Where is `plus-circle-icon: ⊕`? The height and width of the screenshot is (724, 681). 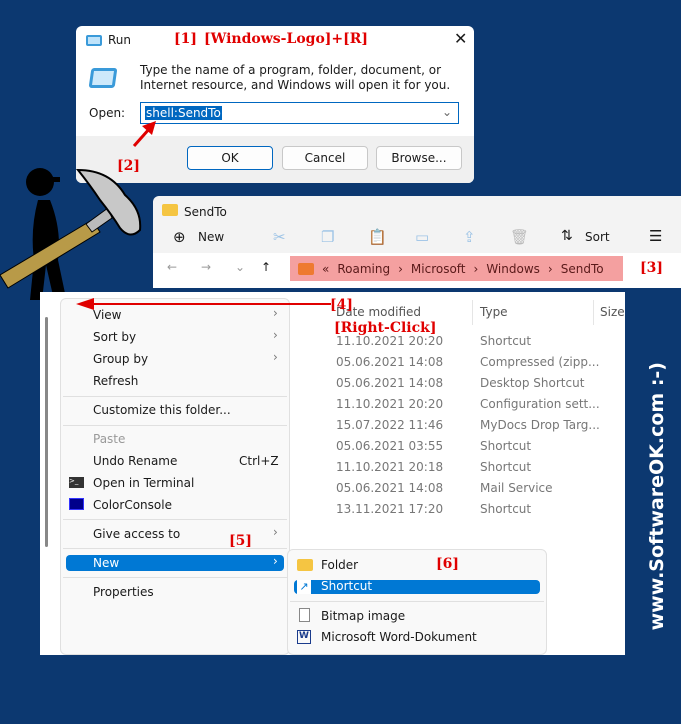
plus-circle-icon: ⊕ is located at coordinates (179, 237).